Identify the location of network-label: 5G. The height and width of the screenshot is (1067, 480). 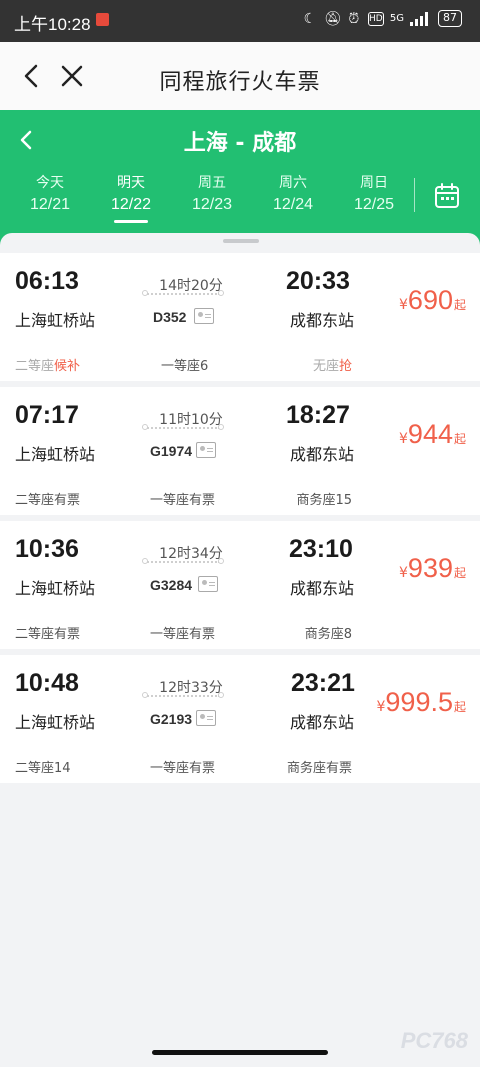
(396, 18).